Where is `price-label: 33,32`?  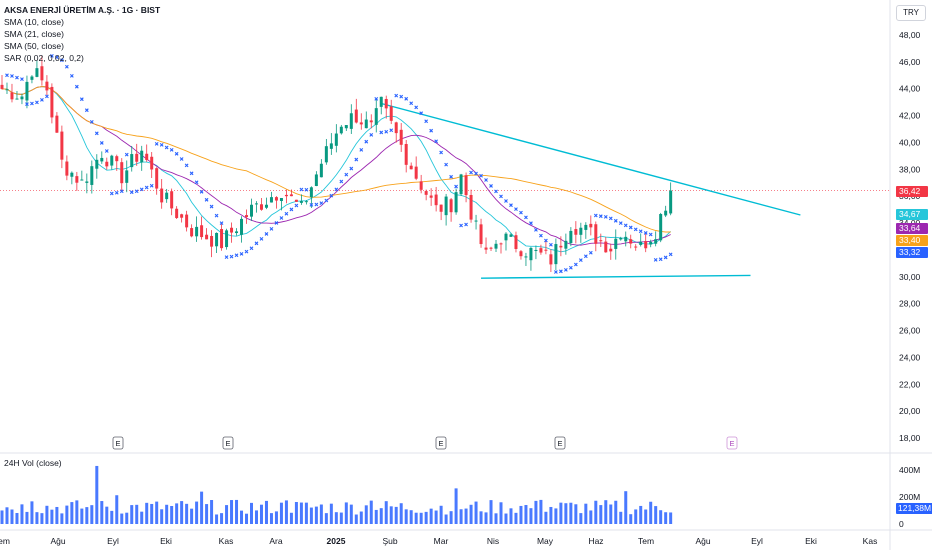
price-label: 33,32 is located at coordinates (910, 252).